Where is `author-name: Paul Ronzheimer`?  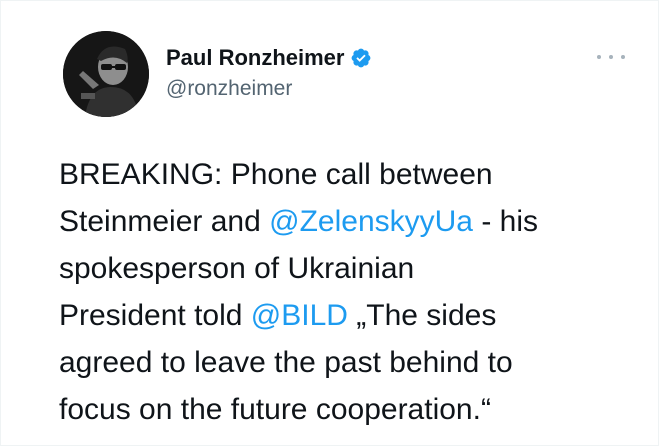 author-name: Paul Ronzheimer is located at coordinates (255, 58).